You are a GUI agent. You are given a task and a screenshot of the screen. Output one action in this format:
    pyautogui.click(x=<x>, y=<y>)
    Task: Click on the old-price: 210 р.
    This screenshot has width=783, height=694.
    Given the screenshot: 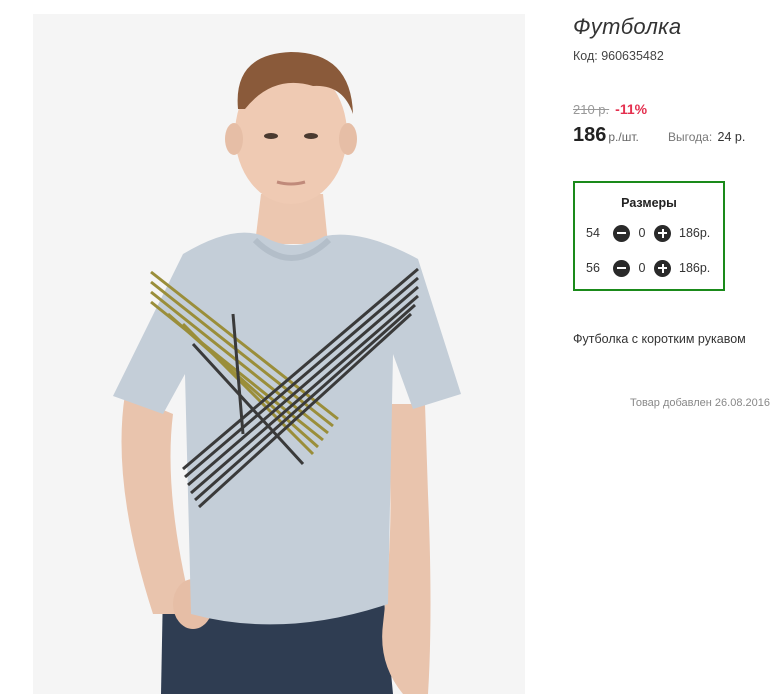 What is the action you would take?
    pyautogui.click(x=591, y=109)
    